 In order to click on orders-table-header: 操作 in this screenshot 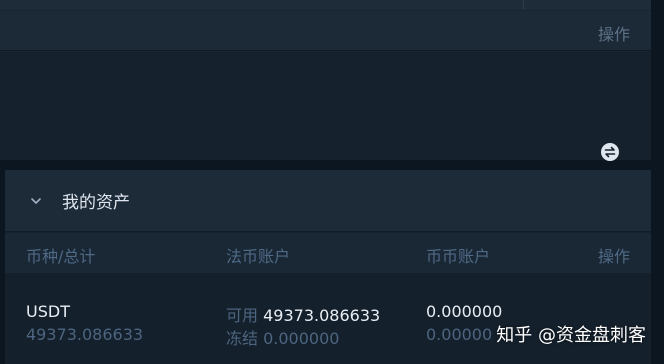, I will do `click(325, 31)`.